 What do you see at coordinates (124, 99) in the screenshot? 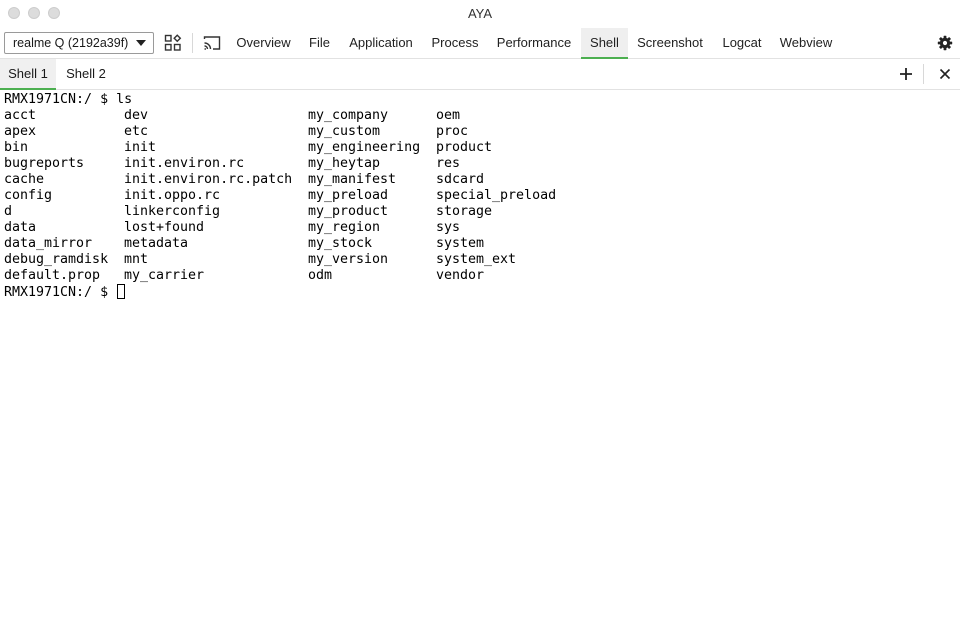
I see `terminal-command: ls` at bounding box center [124, 99].